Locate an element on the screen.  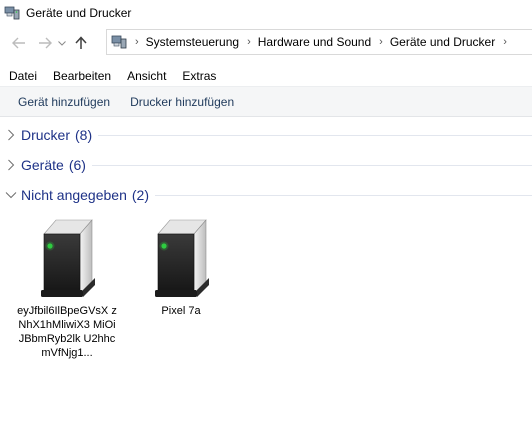
arrow-left-icon is located at coordinates (18, 43).